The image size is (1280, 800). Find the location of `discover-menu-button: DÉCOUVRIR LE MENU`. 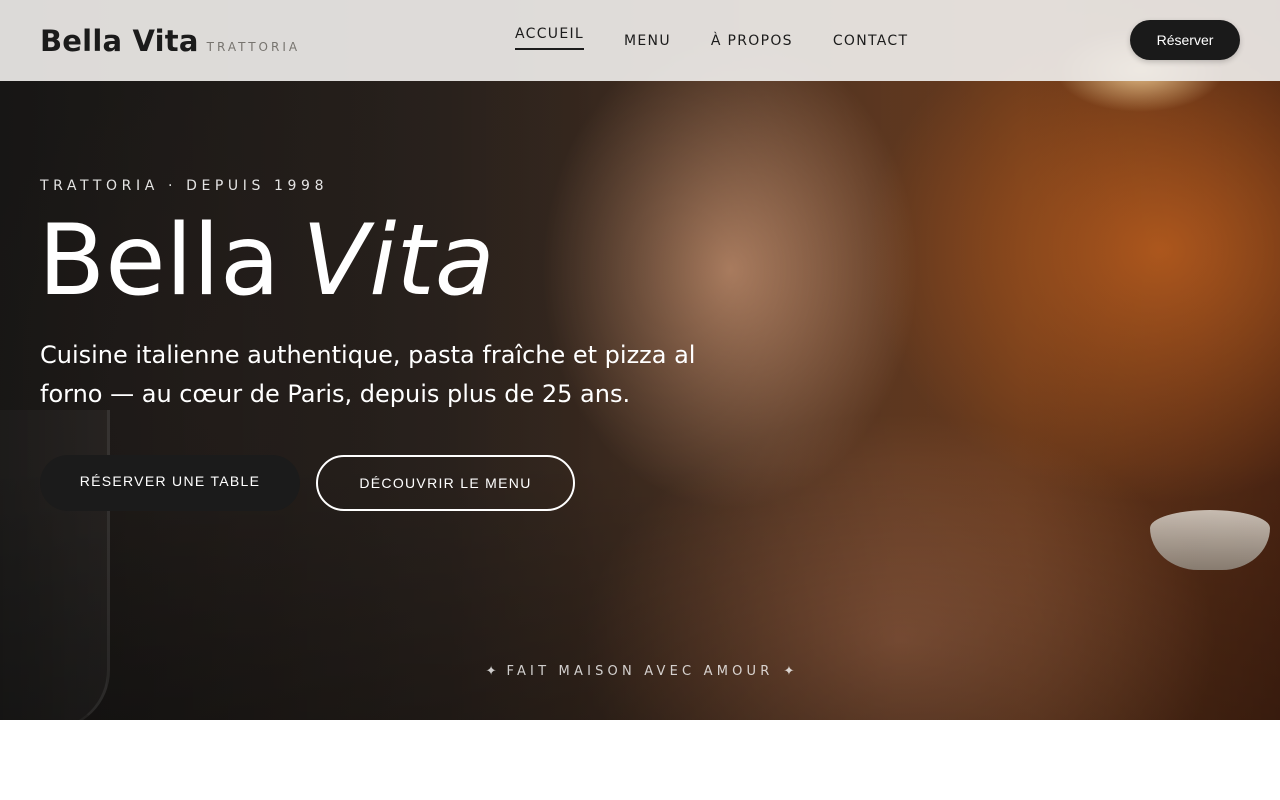

discover-menu-button: DÉCOUVRIR LE MENU is located at coordinates (445, 483).